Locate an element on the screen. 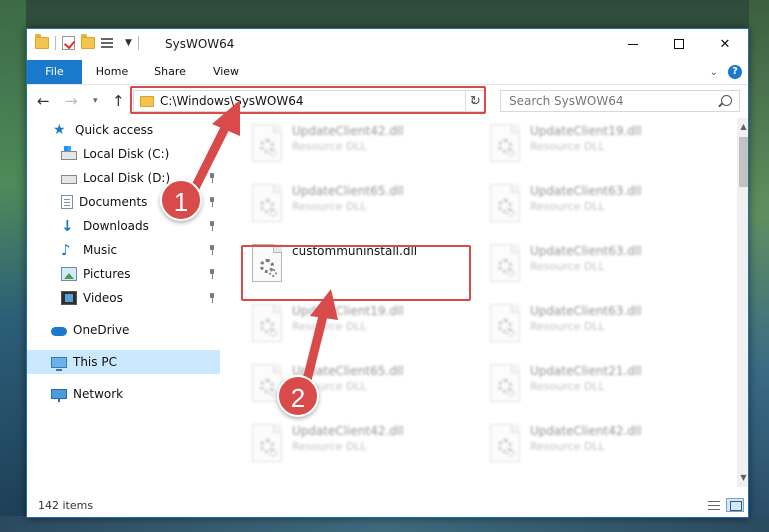  sidebar-item-label: Network is located at coordinates (98, 394).